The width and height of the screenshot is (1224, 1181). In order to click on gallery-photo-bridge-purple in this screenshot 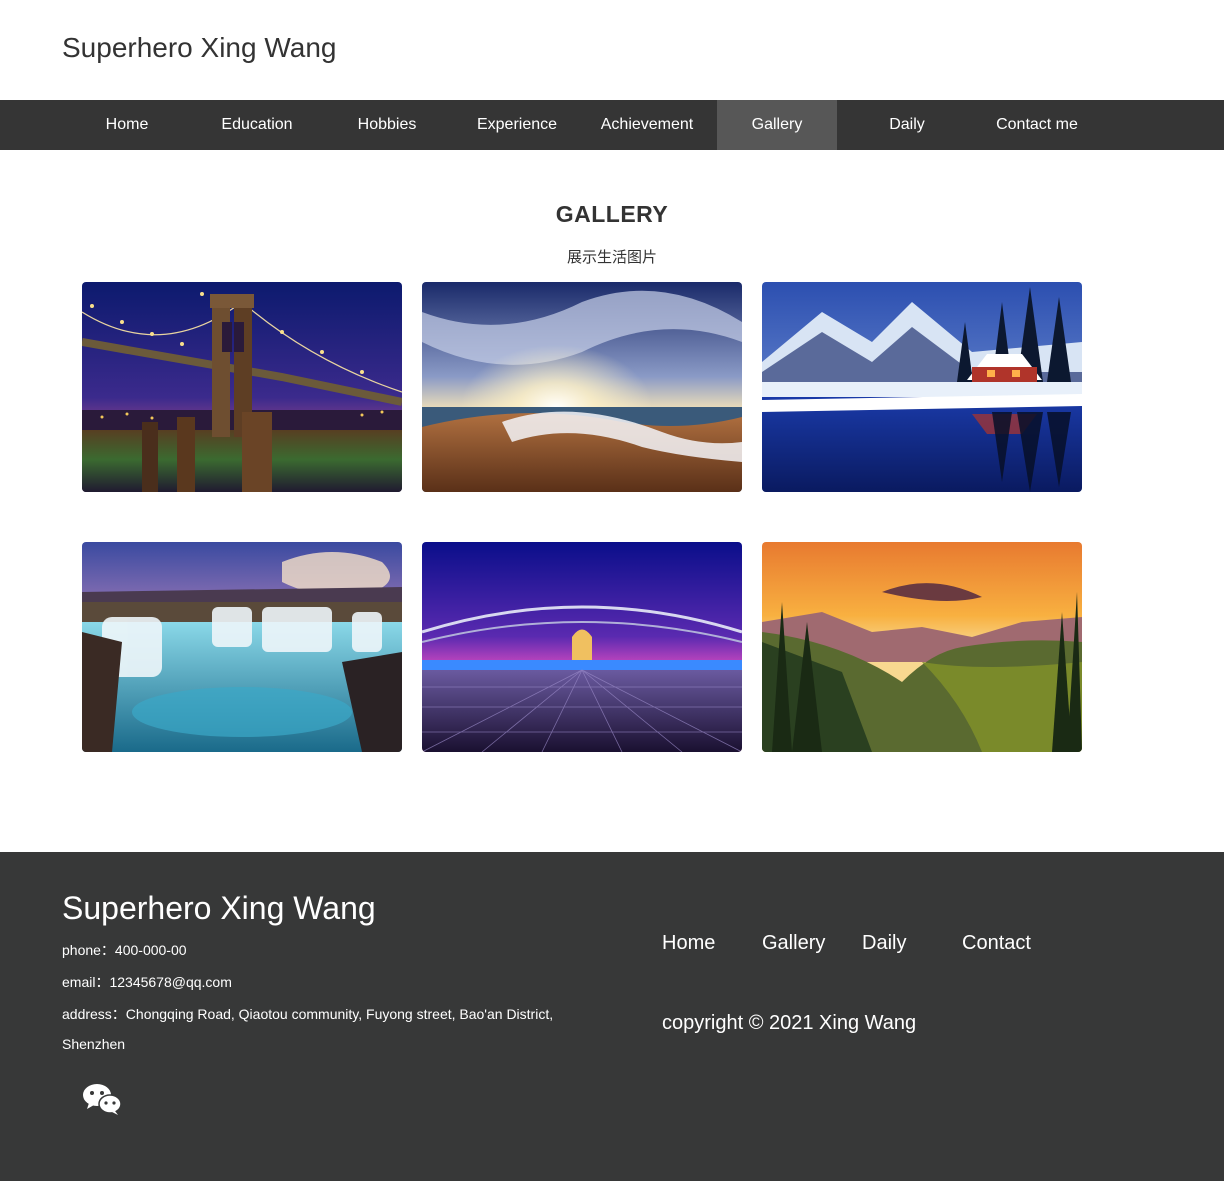, I will do `click(582, 647)`.